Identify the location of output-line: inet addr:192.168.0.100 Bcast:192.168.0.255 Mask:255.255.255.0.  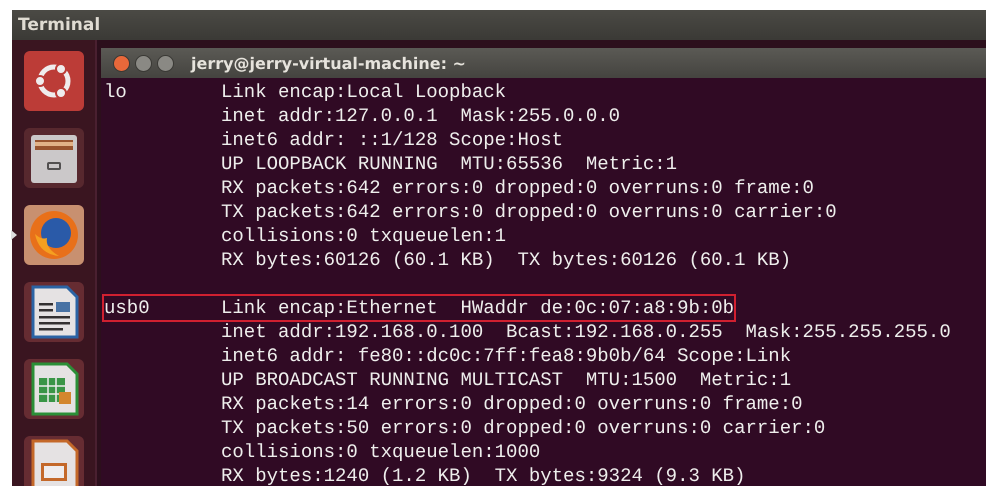
(586, 332).